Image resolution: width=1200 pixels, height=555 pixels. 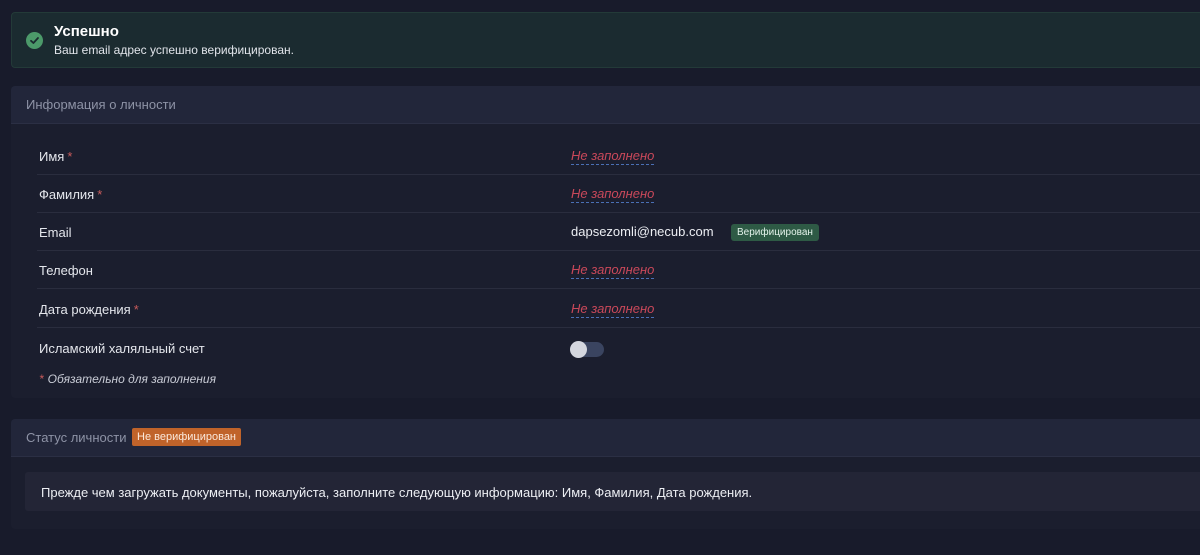 I want to click on row-email: Email dapsezomli@necub.com Верифицирован, so click(x=618, y=232).